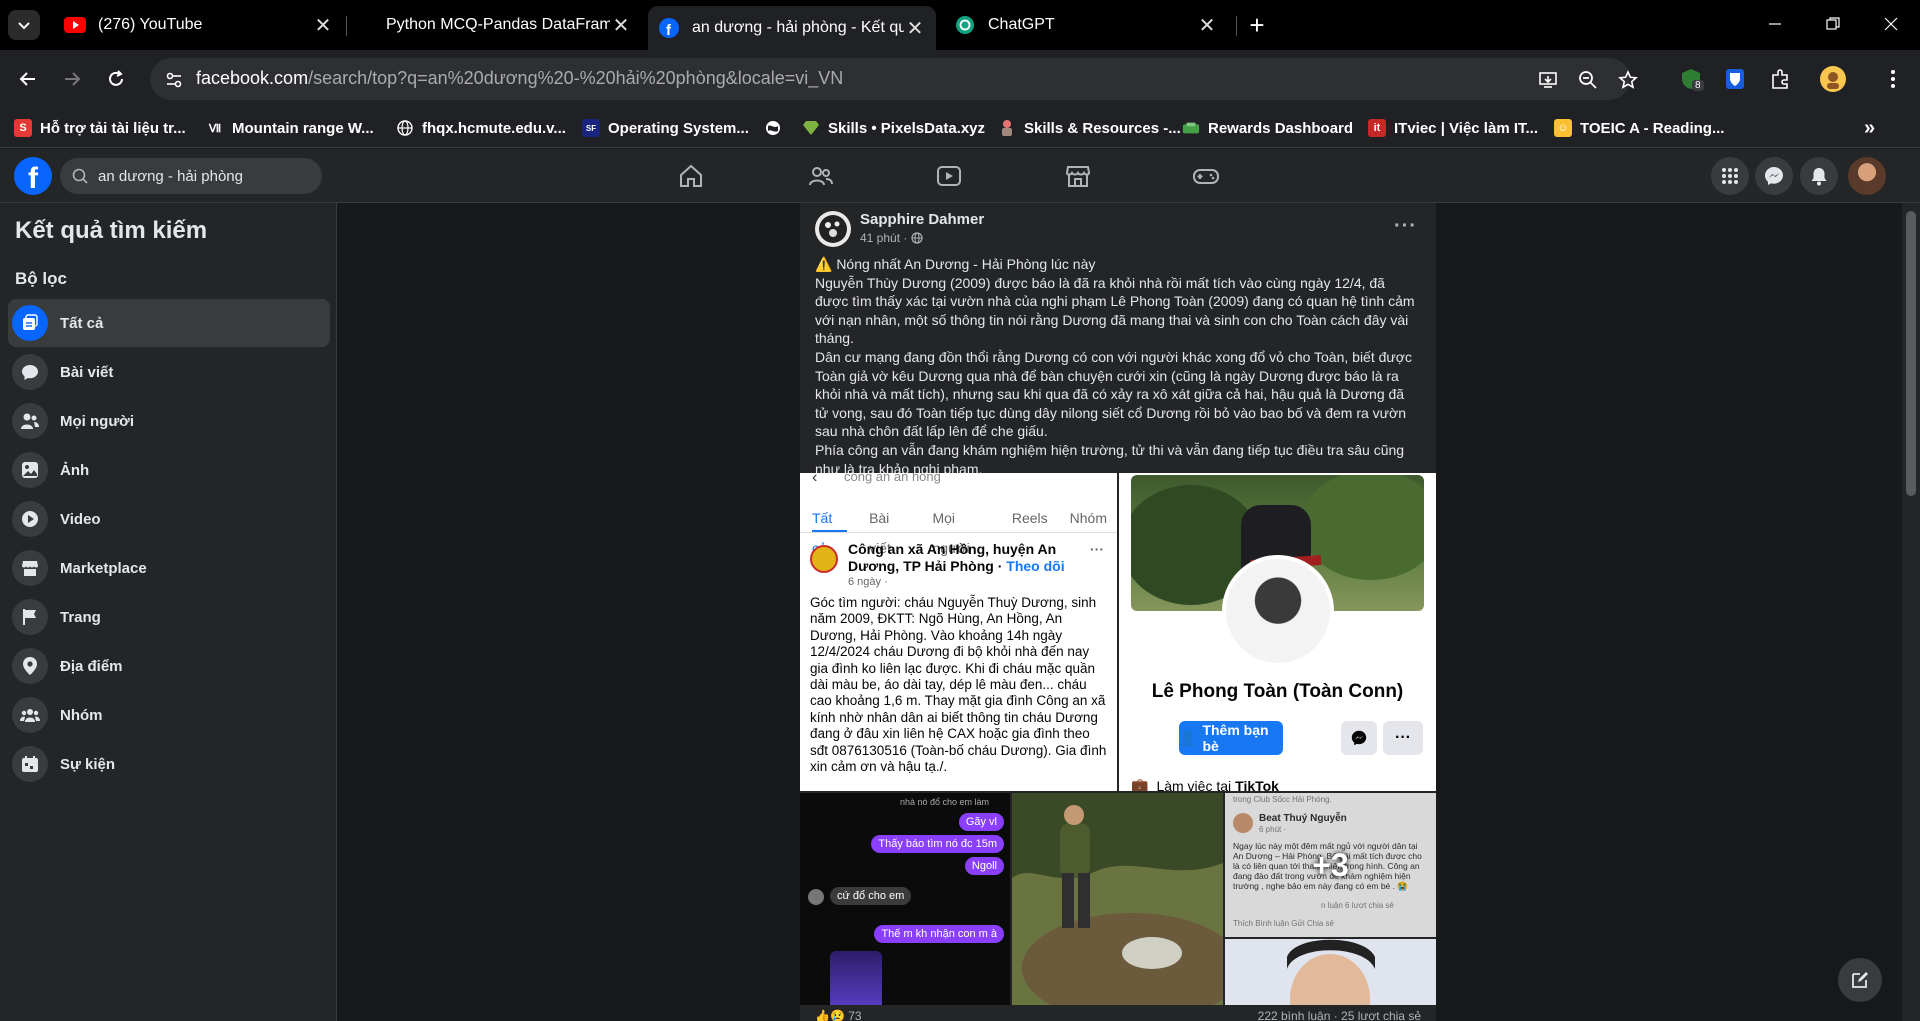 The width and height of the screenshot is (1920, 1021). I want to click on nav-home, so click(691, 176).